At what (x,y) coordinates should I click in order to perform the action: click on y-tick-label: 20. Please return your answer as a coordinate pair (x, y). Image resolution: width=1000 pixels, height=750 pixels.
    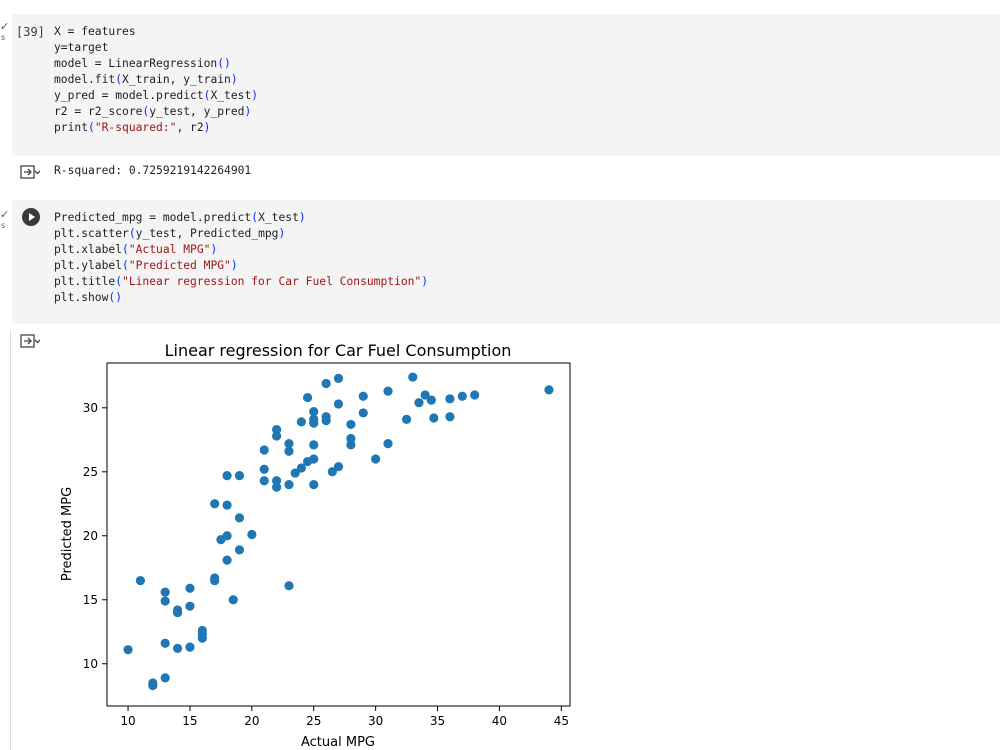
    Looking at the image, I should click on (90, 536).